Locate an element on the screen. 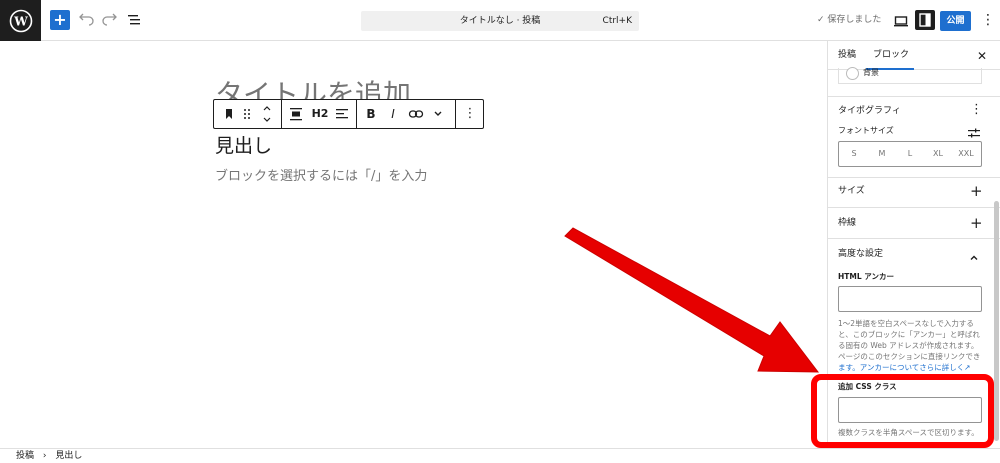  chevron-down-icon is located at coordinates (438, 114).